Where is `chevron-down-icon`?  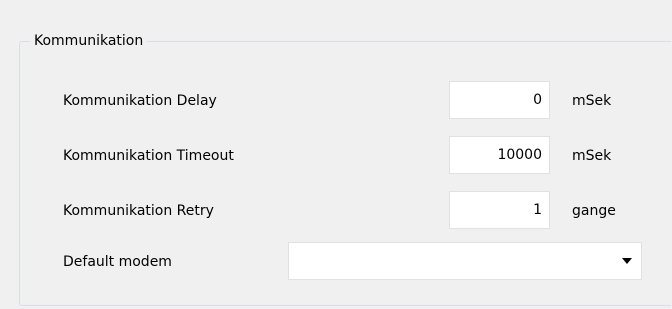
chevron-down-icon is located at coordinates (627, 261).